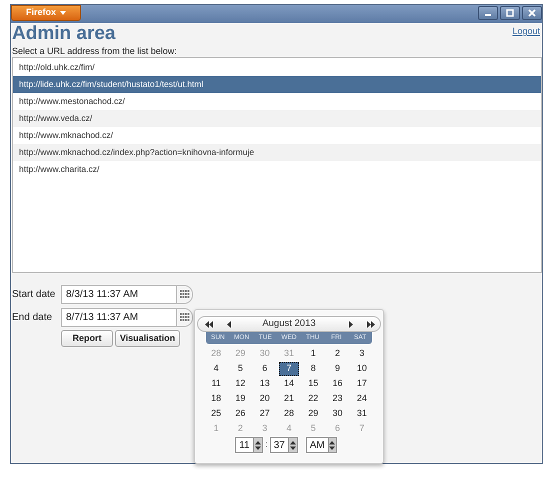 The image size is (543, 484). Describe the element at coordinates (289, 323) in the screenshot. I see `month-title: August 2013` at that location.